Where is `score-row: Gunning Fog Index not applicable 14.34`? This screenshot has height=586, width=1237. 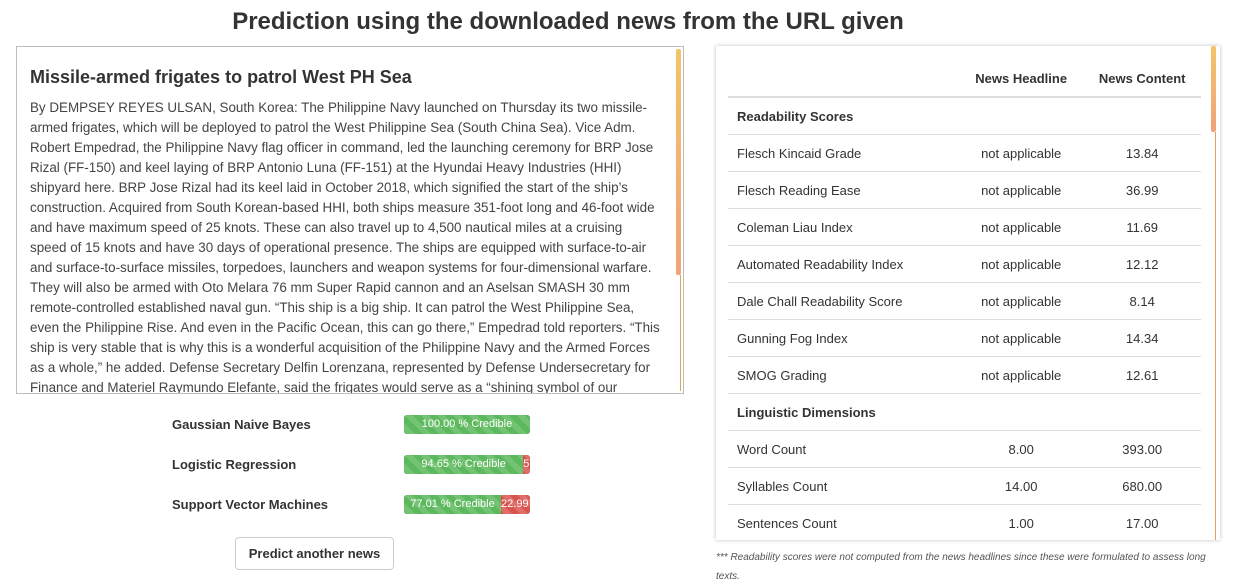
score-row: Gunning Fog Index not applicable 14.34 is located at coordinates (964, 338).